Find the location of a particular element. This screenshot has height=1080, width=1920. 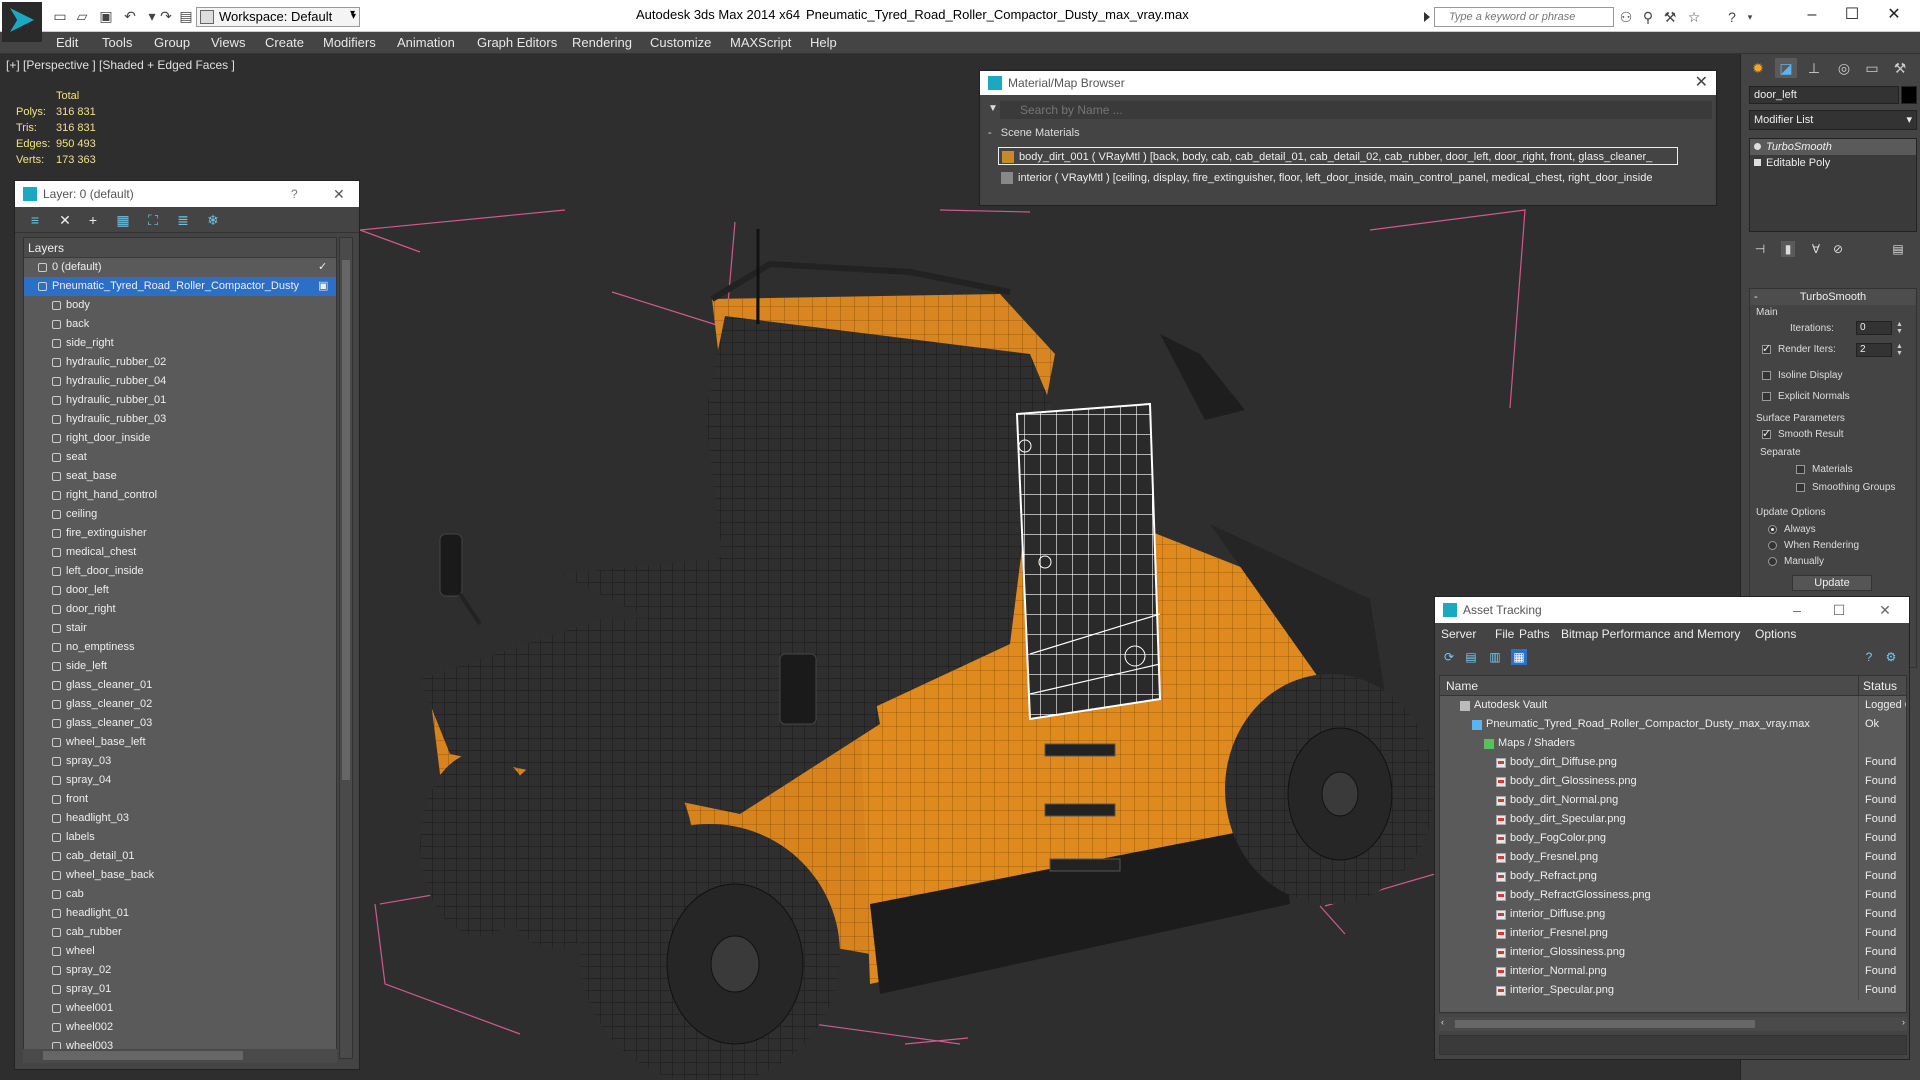

layer-row: no_emptiness is located at coordinates (180, 647).